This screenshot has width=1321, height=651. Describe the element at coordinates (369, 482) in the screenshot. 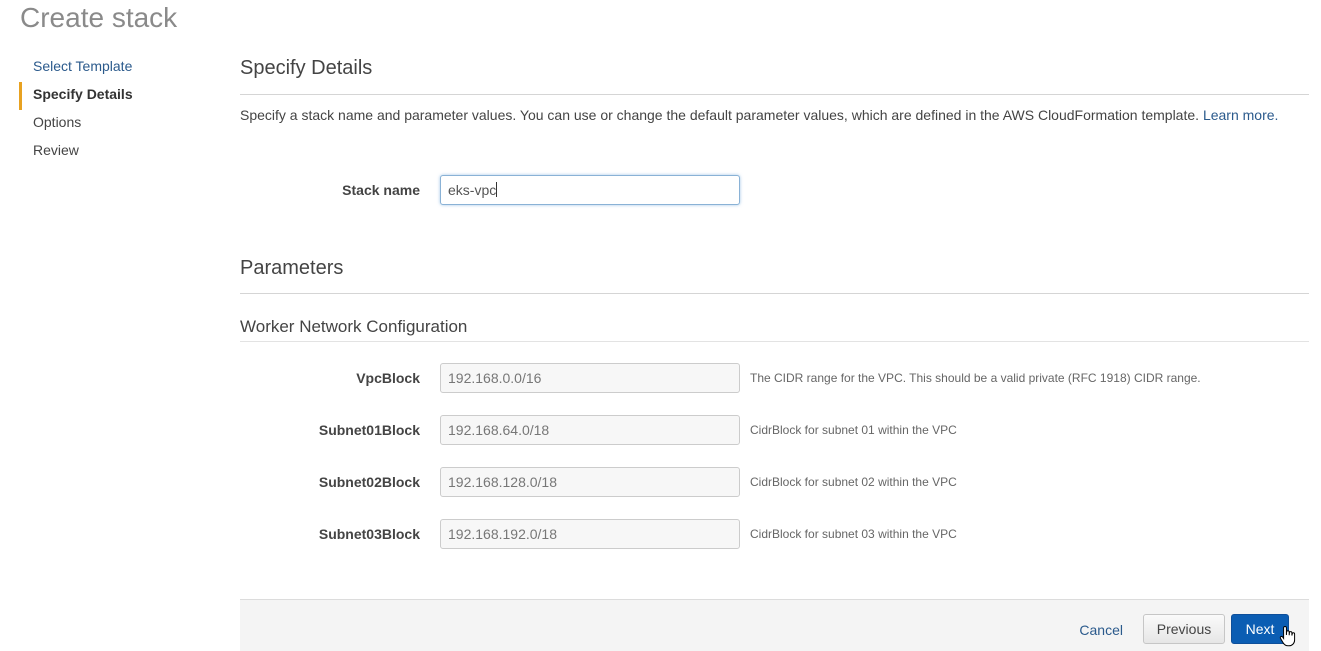

I see `param-label: Subnet02Block` at that location.